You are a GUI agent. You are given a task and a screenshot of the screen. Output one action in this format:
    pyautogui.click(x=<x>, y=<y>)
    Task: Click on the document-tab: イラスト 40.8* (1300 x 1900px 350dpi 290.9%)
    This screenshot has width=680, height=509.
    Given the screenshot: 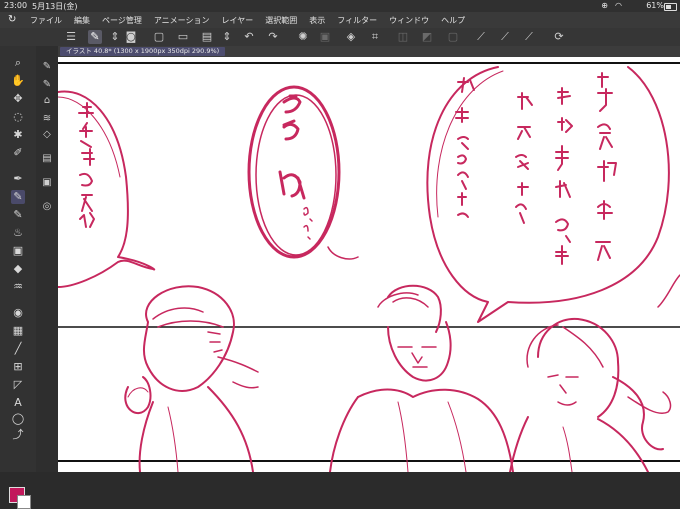 What is the action you would take?
    pyautogui.click(x=143, y=51)
    